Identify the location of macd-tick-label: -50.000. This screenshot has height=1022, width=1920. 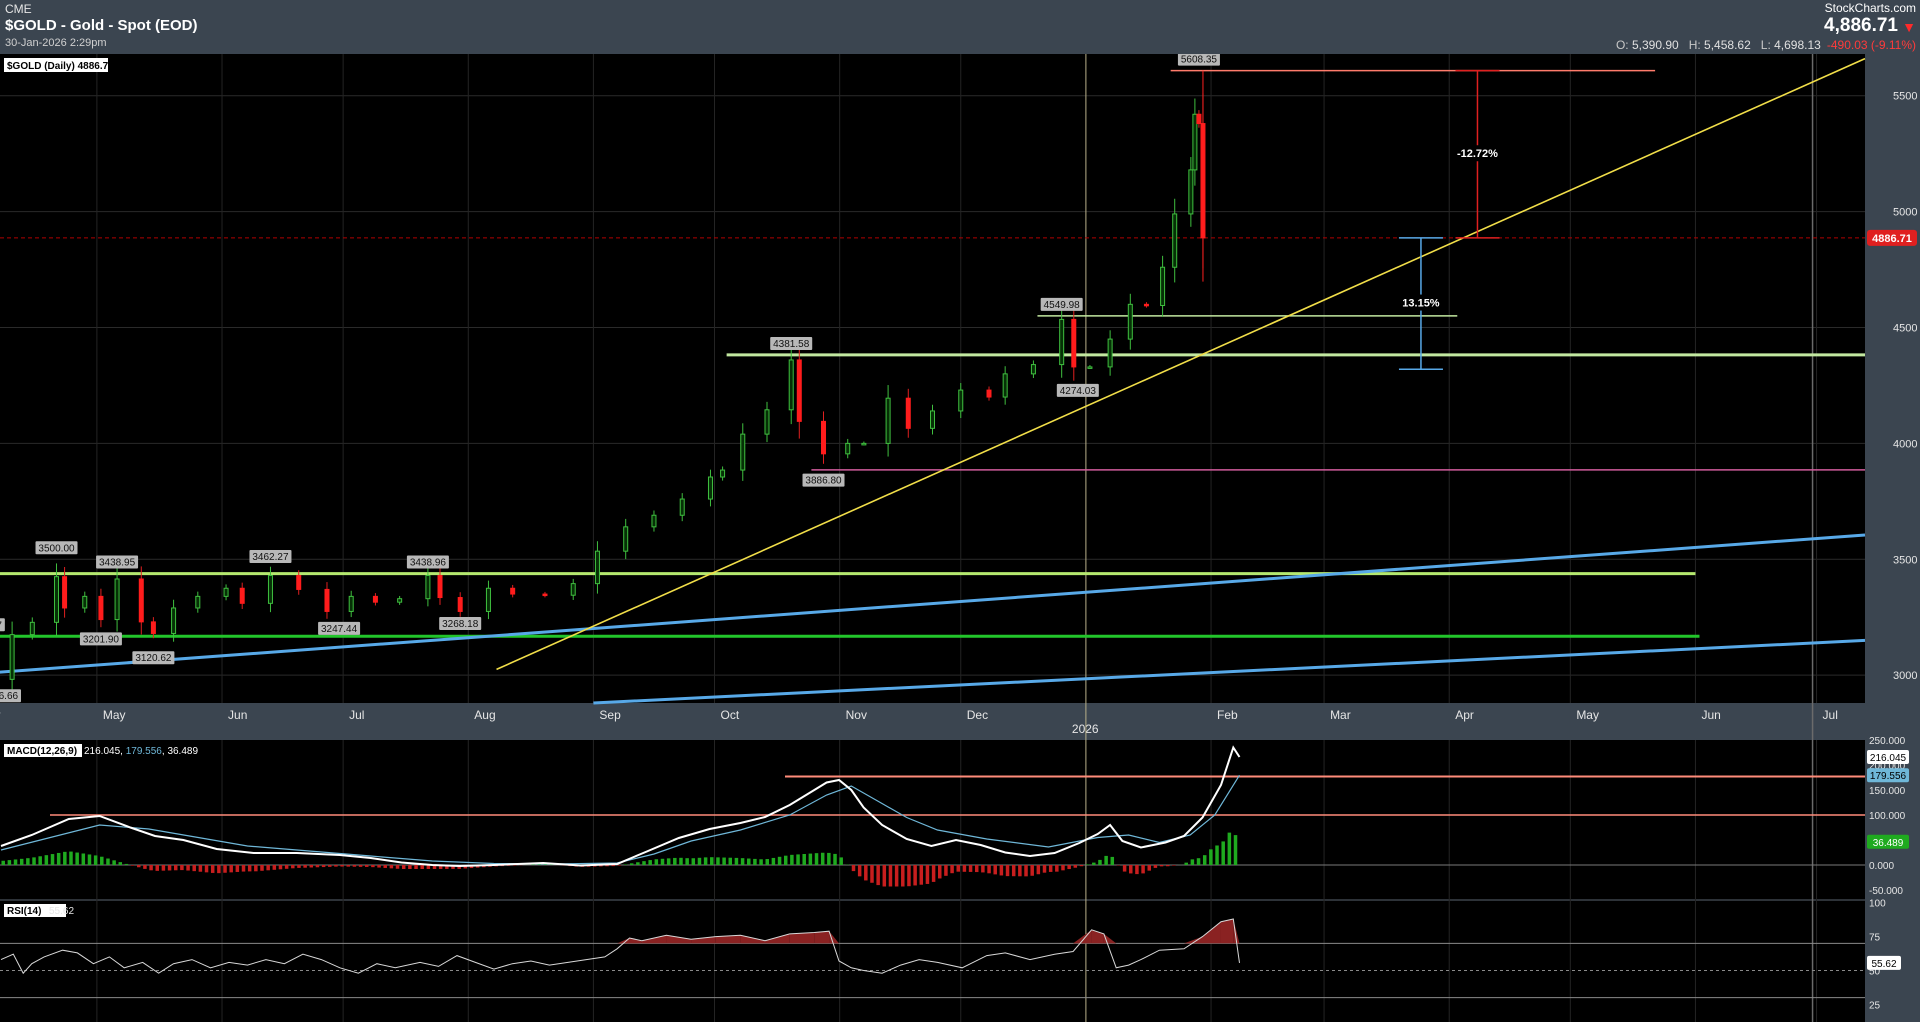
(1886, 891).